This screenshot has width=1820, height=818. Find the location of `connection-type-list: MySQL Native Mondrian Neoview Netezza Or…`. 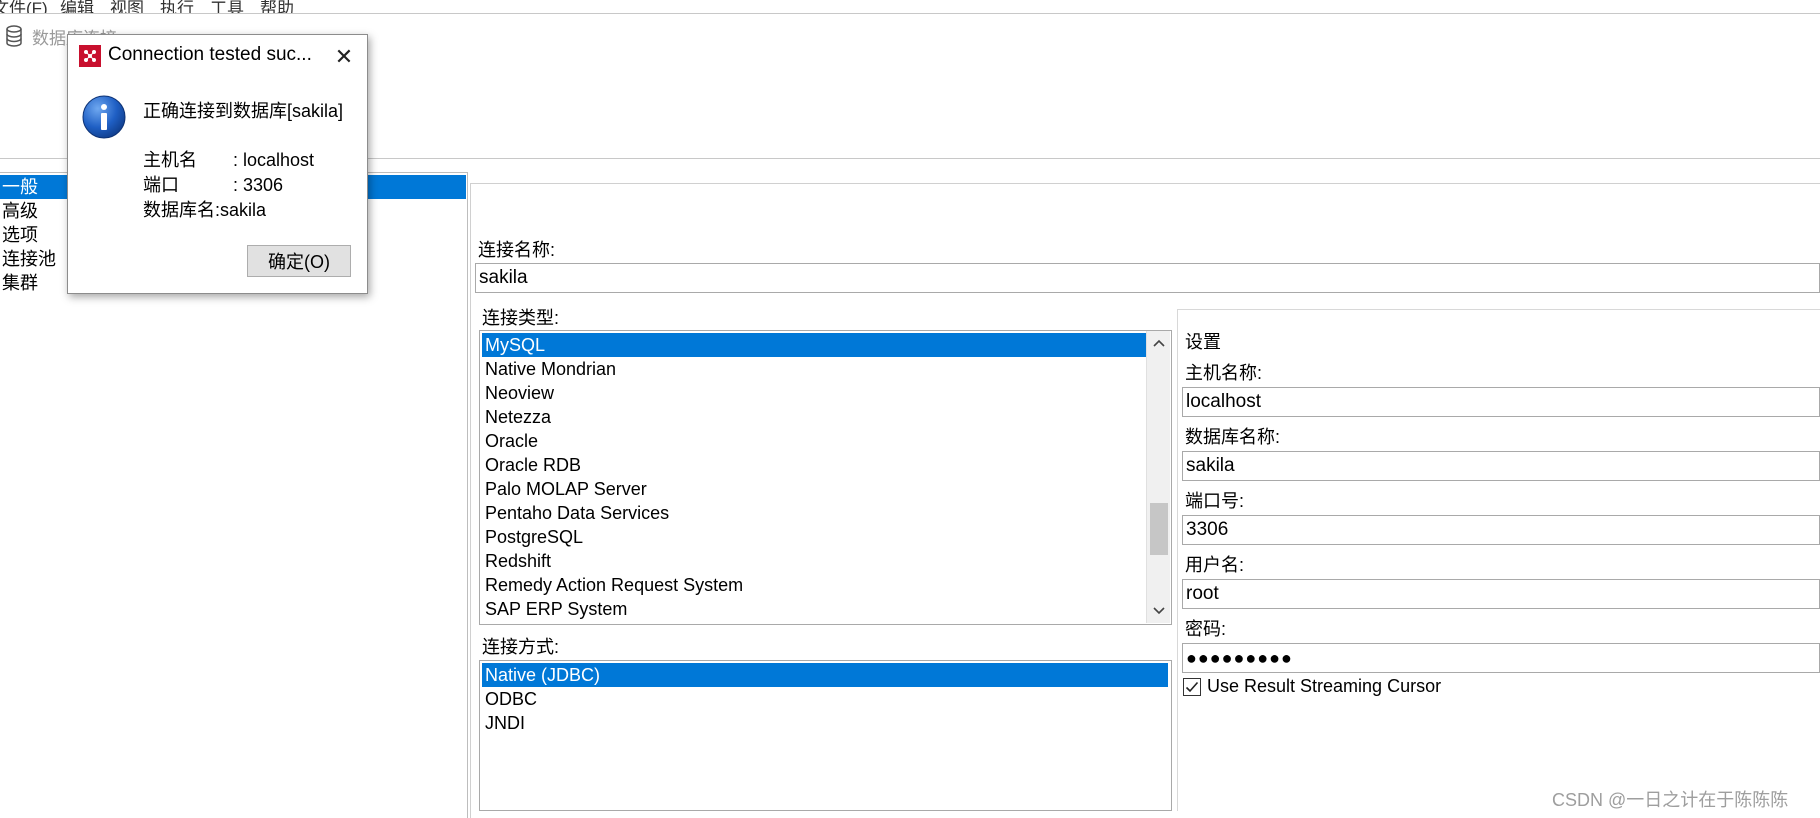

connection-type-list: MySQL Native Mondrian Neoview Netezza Or… is located at coordinates (825, 477).